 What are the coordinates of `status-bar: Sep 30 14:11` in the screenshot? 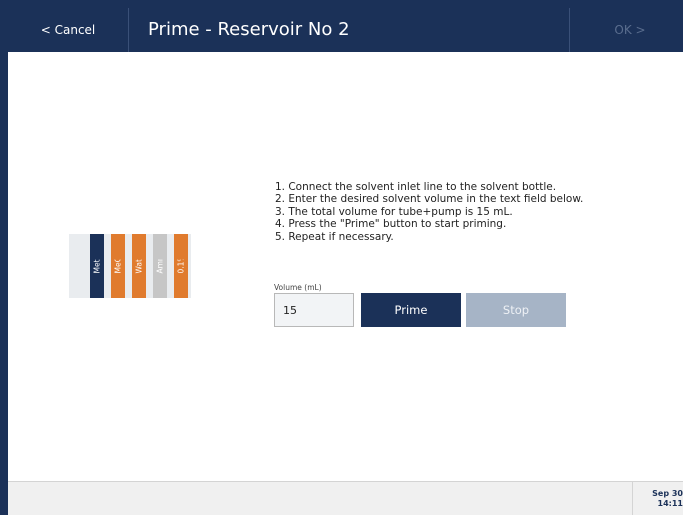 It's located at (345, 498).